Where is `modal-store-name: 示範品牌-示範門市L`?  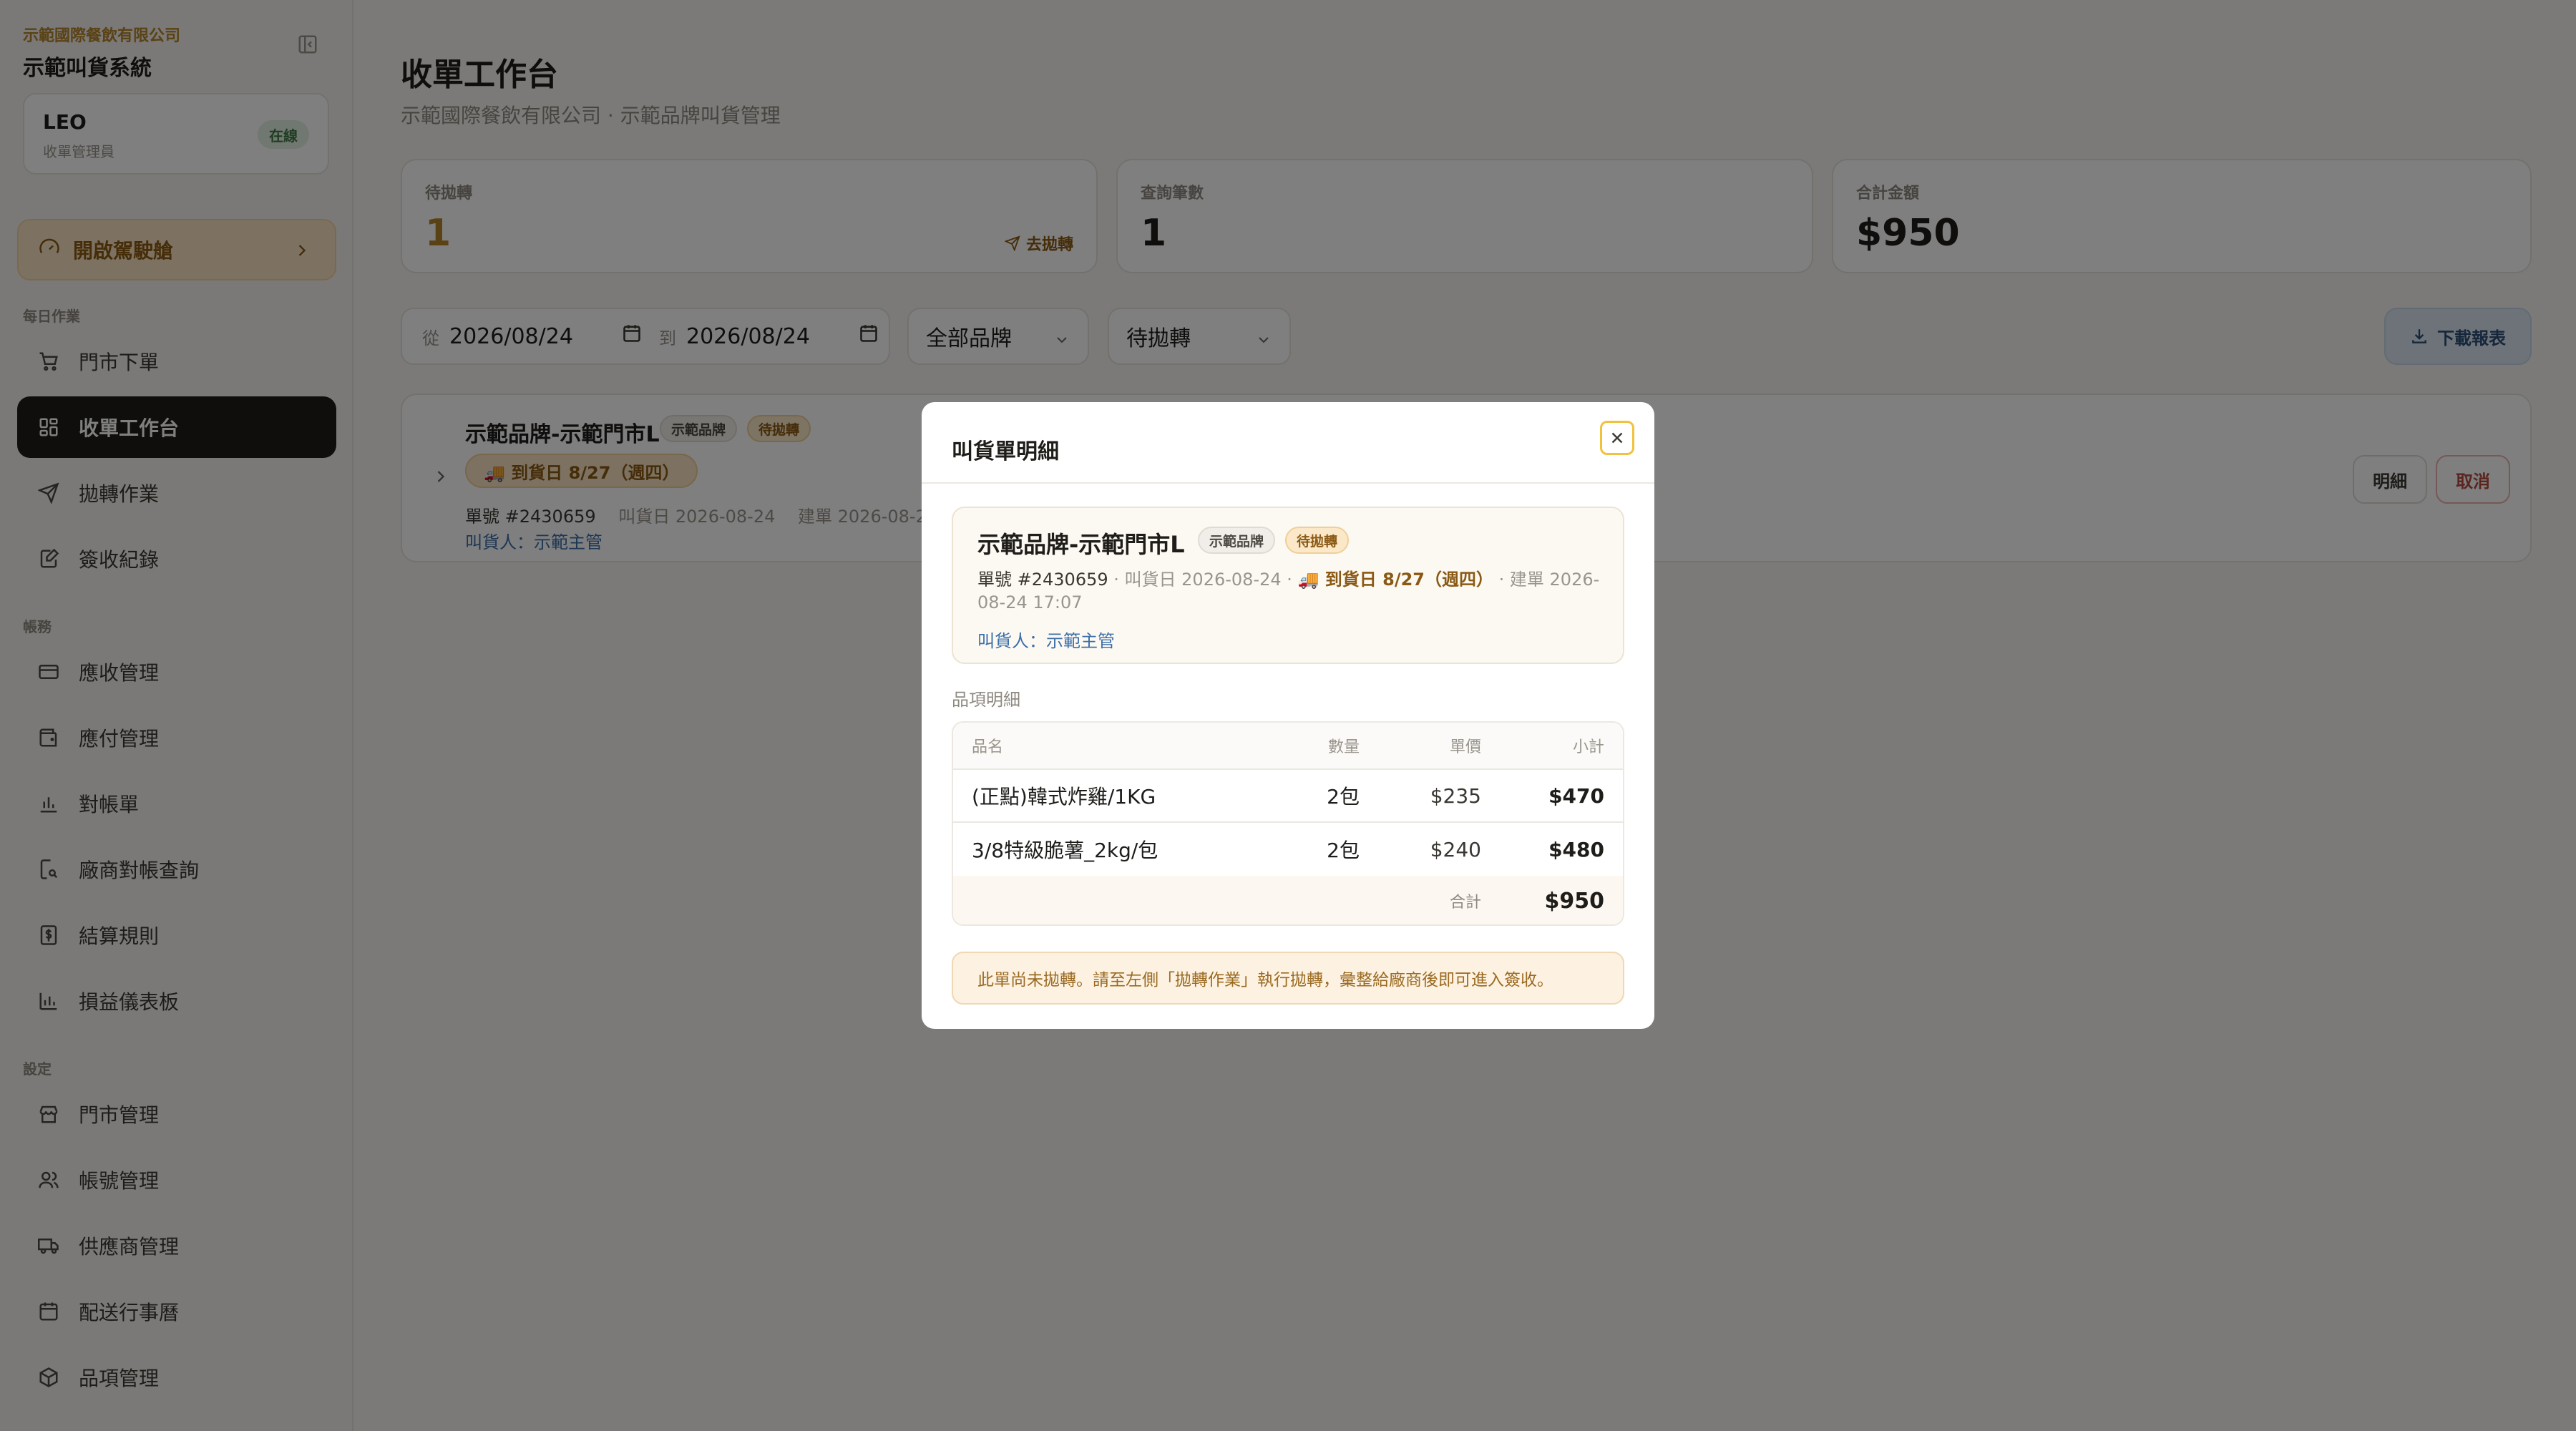
modal-store-name: 示範品牌-示範門市L is located at coordinates (1081, 544).